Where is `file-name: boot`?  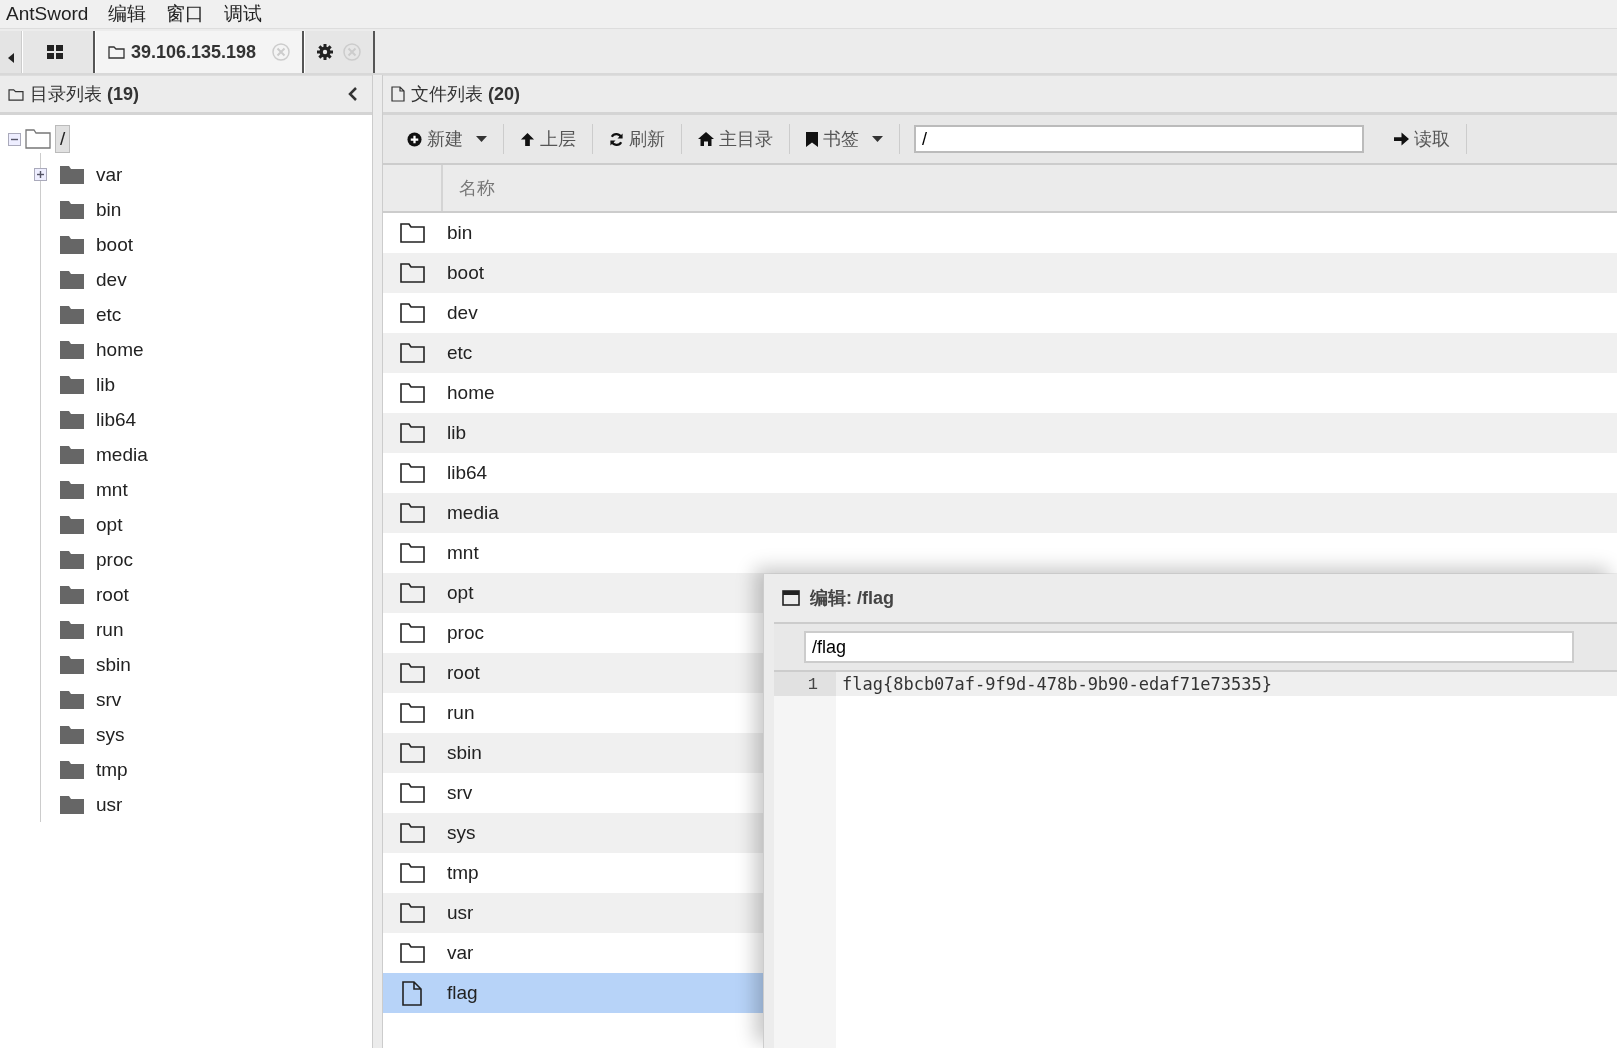 file-name: boot is located at coordinates (465, 273).